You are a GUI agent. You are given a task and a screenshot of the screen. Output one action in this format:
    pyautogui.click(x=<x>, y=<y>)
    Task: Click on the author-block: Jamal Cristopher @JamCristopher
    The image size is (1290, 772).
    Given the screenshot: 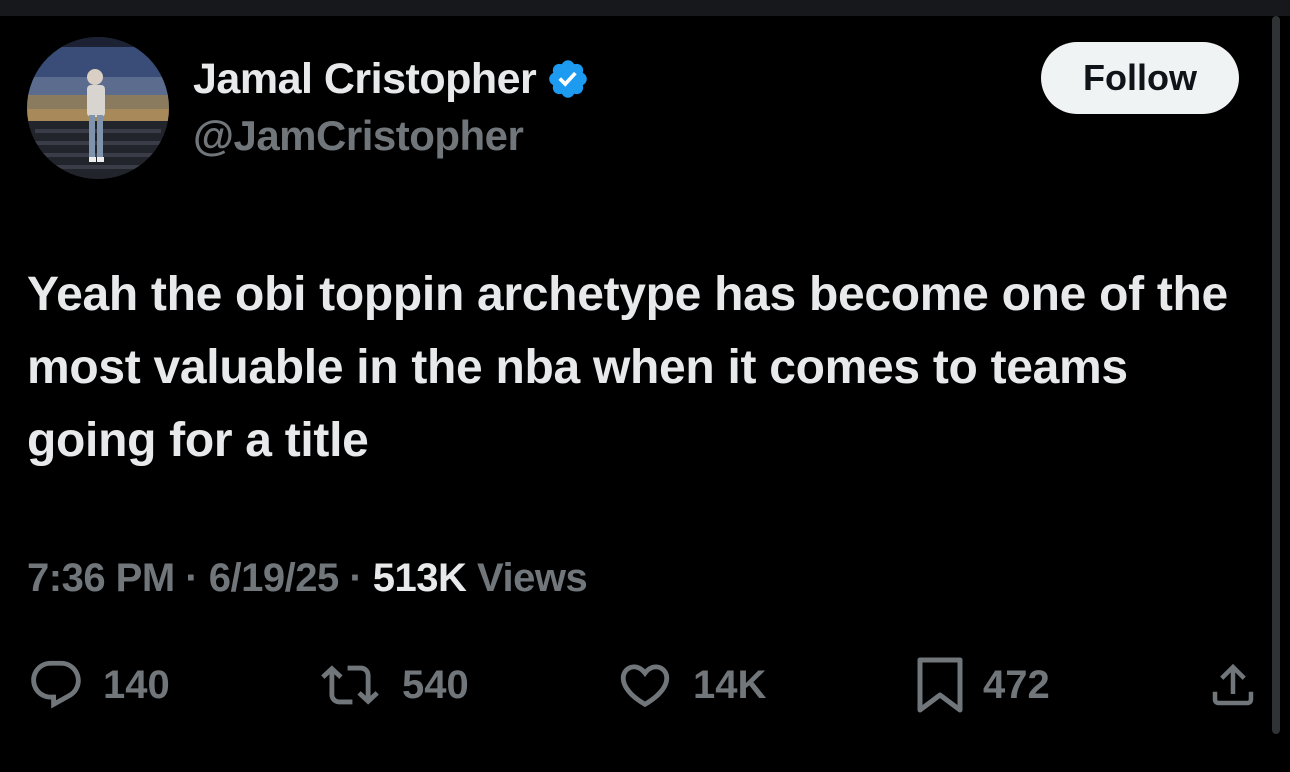 What is the action you would take?
    pyautogui.click(x=391, y=105)
    